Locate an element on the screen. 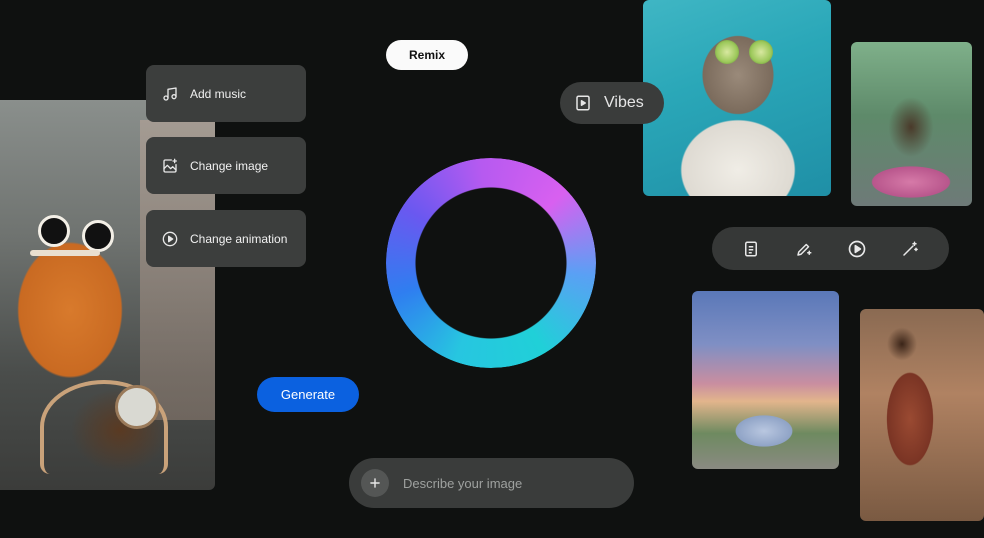 Image resolution: width=984 pixels, height=538 pixels. monster-right-eye is located at coordinates (98, 236).